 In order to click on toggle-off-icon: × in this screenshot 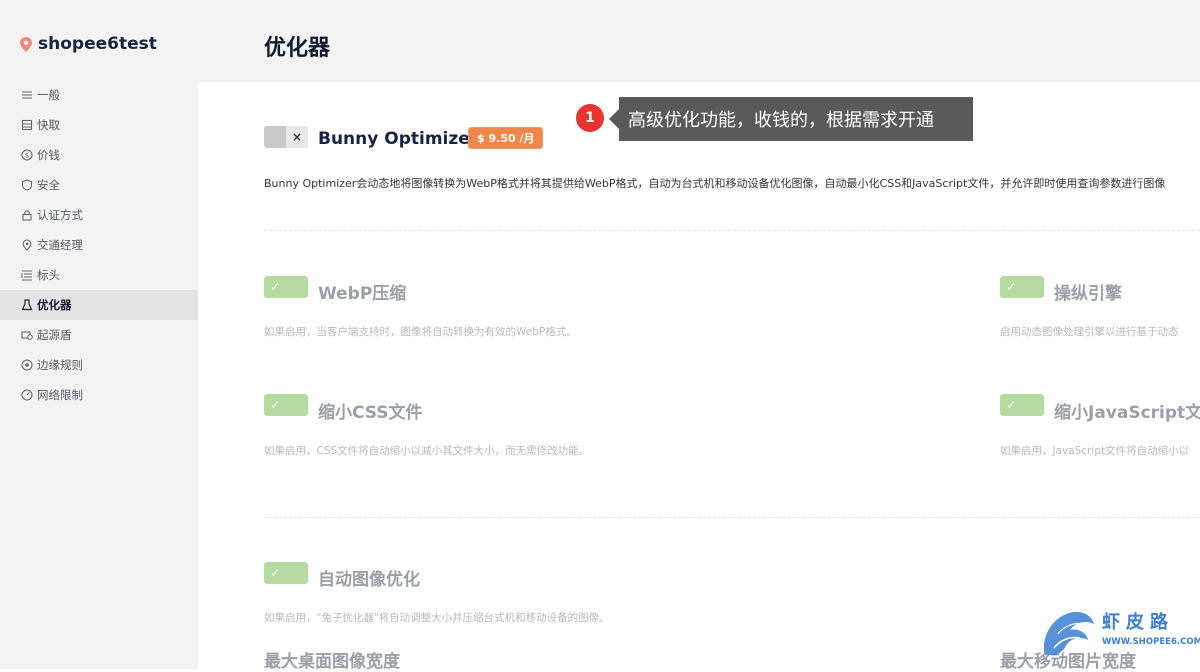, I will do `click(297, 137)`.